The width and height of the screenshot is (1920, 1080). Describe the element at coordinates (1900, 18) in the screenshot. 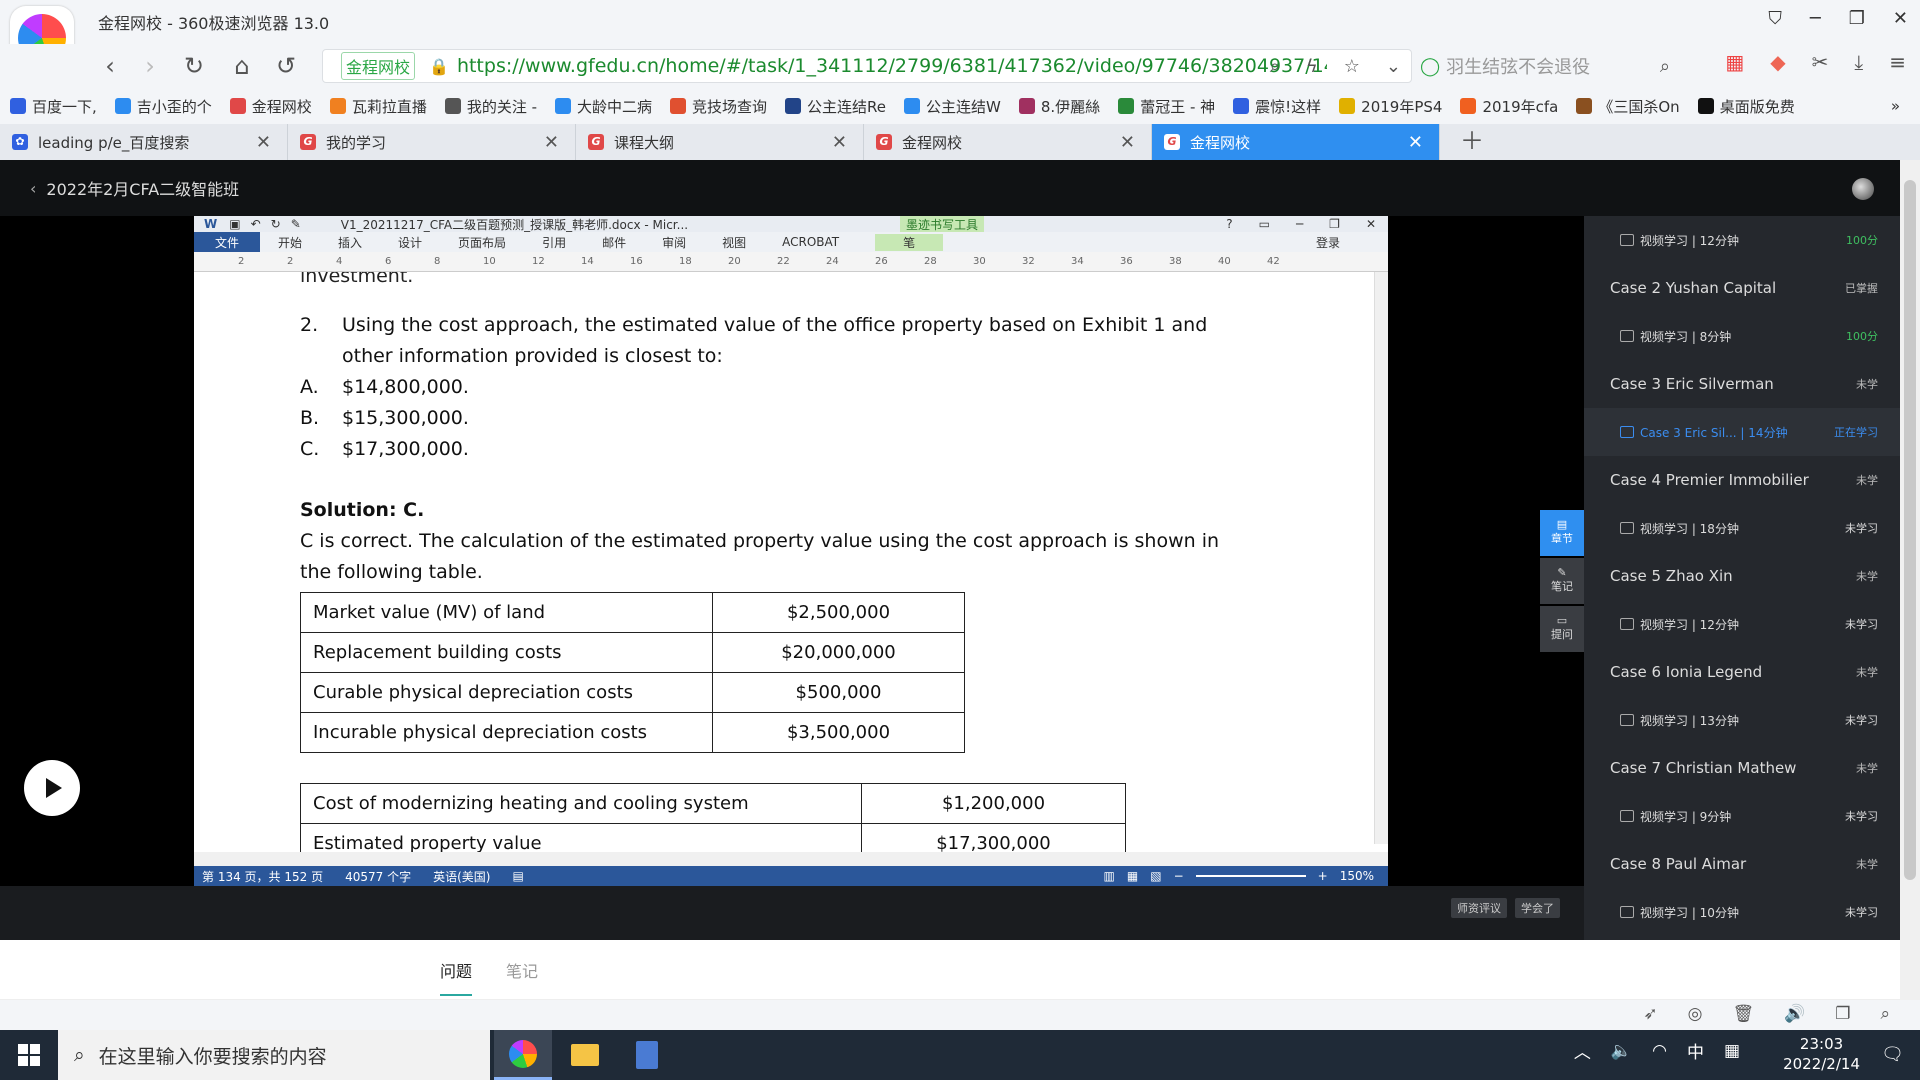

I see `close-button: ✕` at that location.